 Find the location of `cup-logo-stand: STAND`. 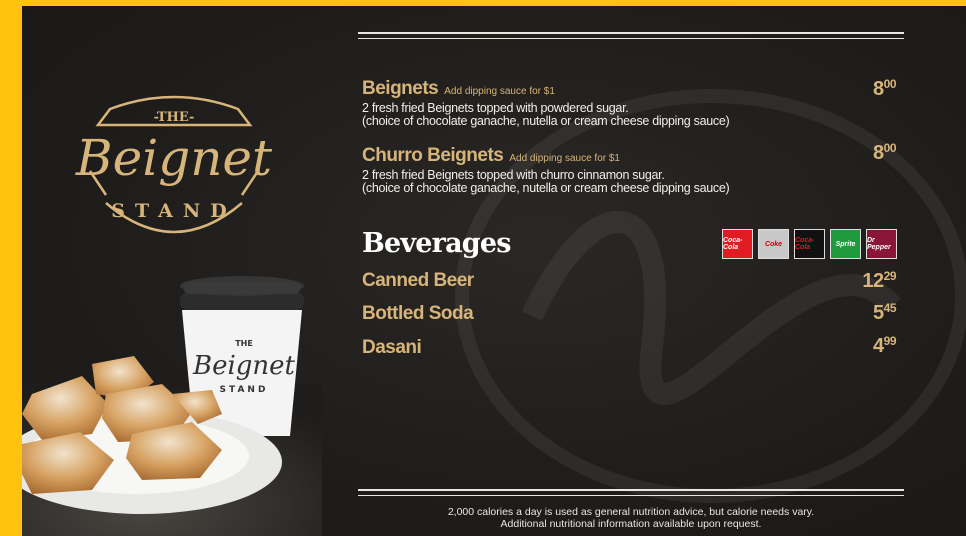

cup-logo-stand: STAND is located at coordinates (244, 390).